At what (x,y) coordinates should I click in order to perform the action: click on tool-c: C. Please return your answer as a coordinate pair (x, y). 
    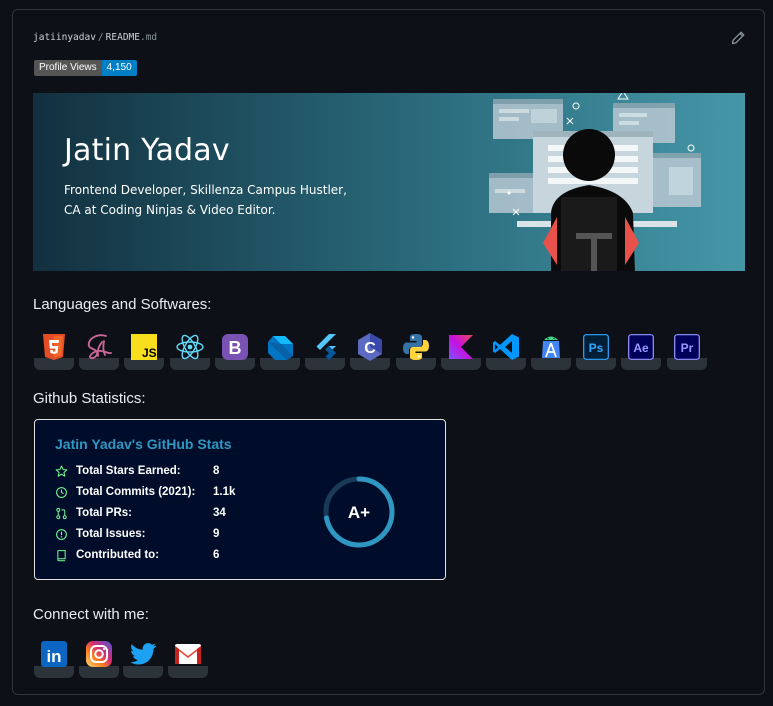
    Looking at the image, I should click on (370, 349).